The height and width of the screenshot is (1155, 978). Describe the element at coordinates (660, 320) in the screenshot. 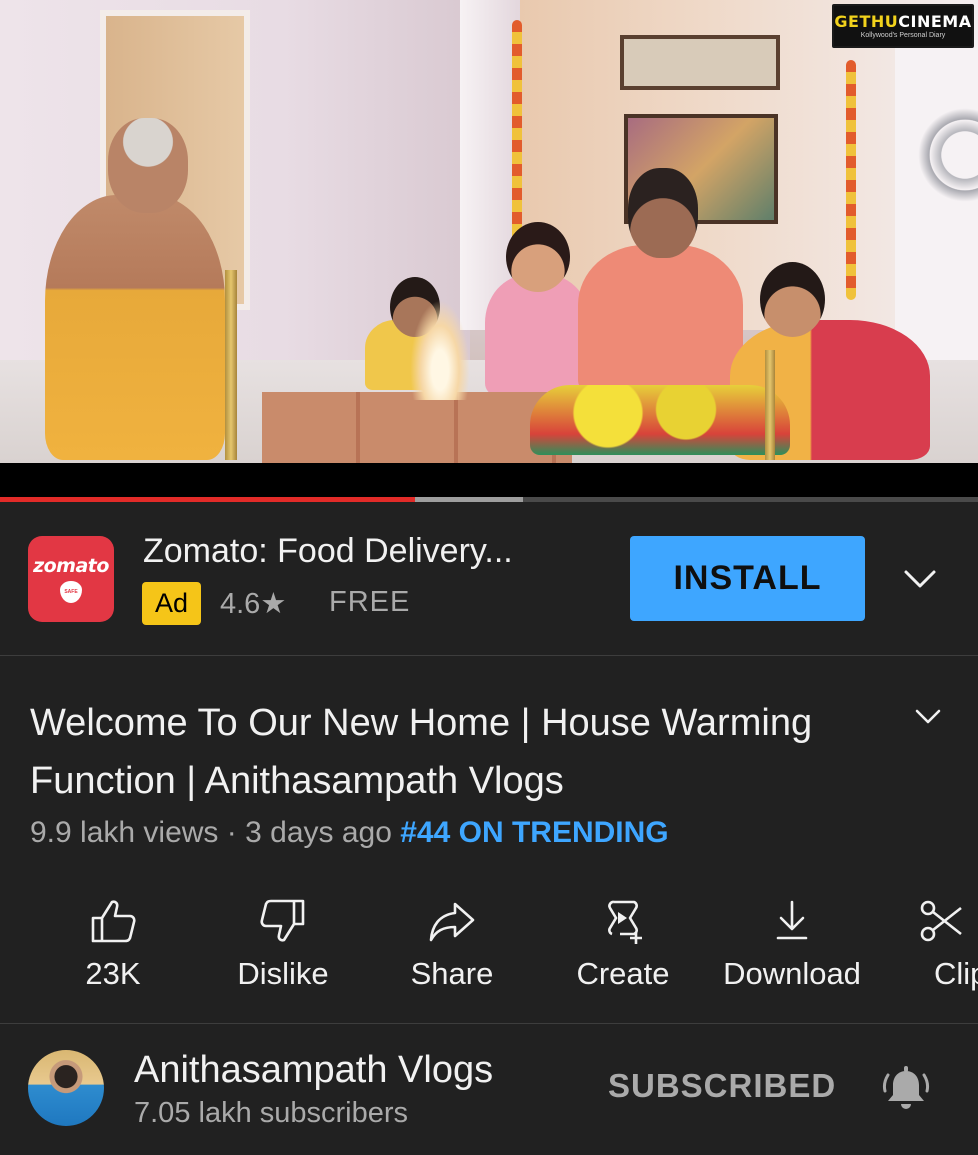

I see `video-frame-man` at that location.